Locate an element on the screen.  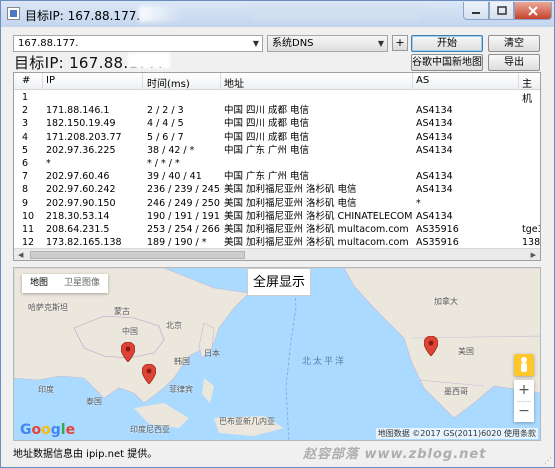
map-type-control: 地图 卫星图像 is located at coordinates (65, 283).